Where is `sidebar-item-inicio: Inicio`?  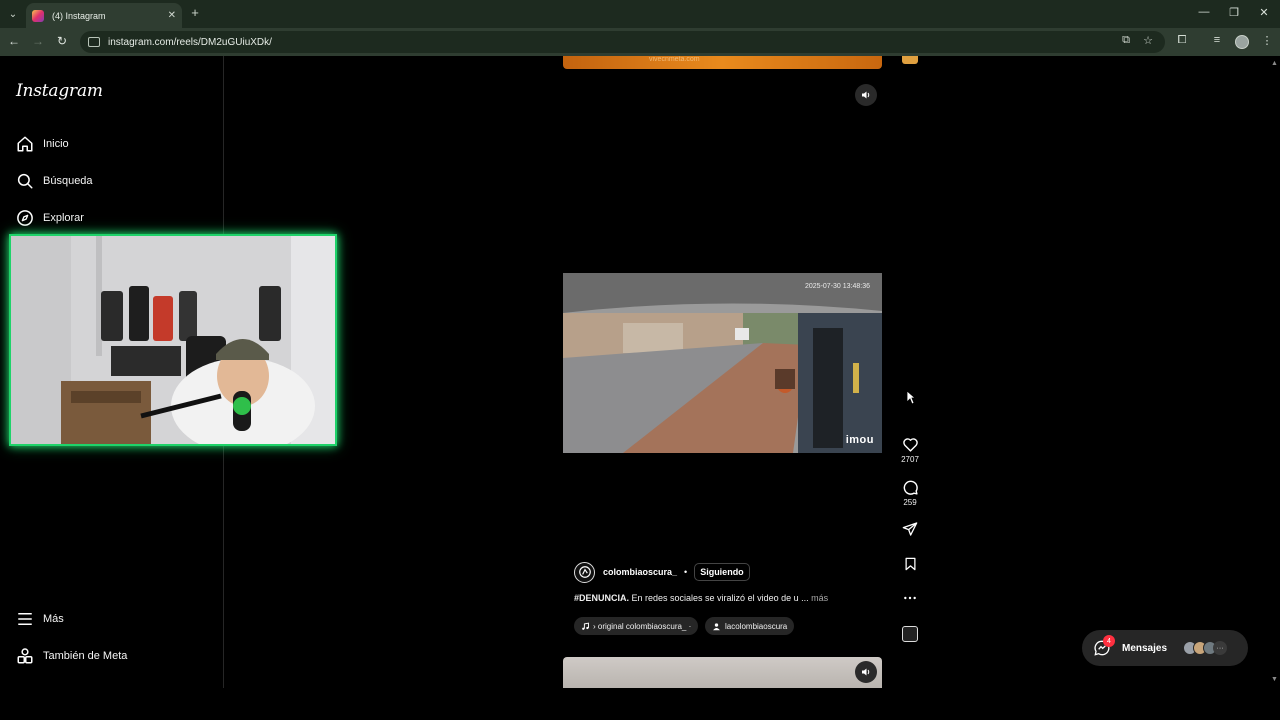 sidebar-item-inicio: Inicio is located at coordinates (42, 144).